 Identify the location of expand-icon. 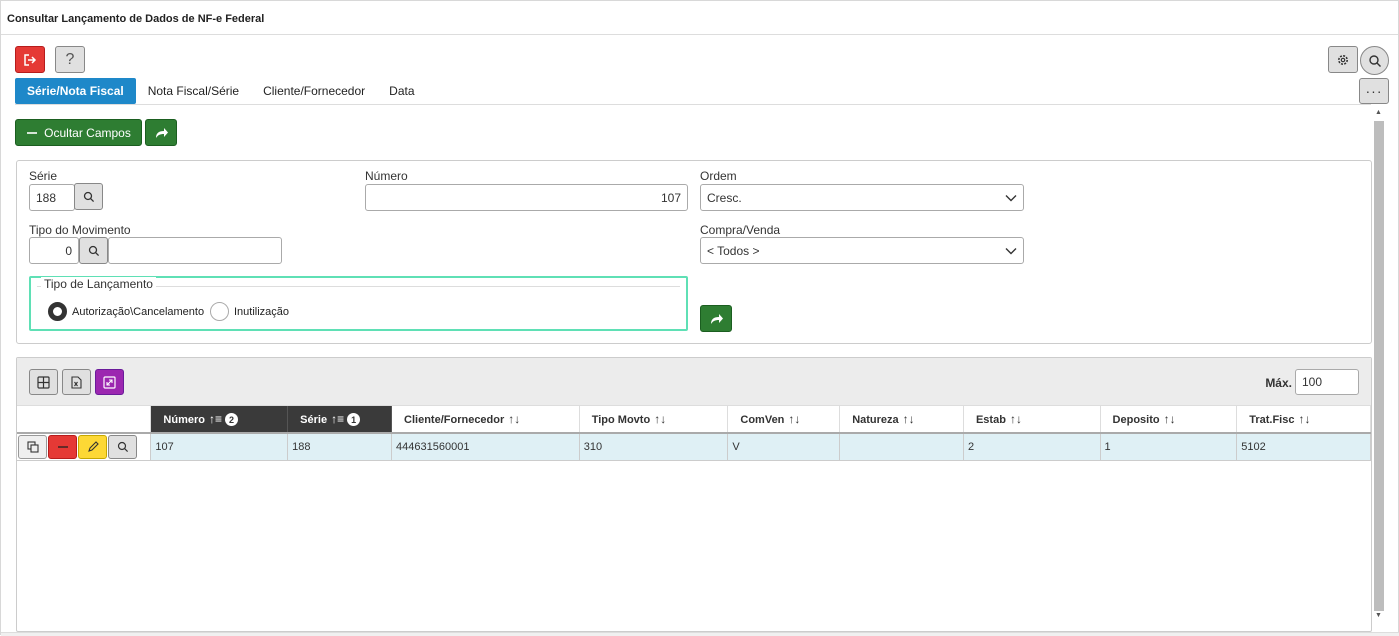
(109, 382).